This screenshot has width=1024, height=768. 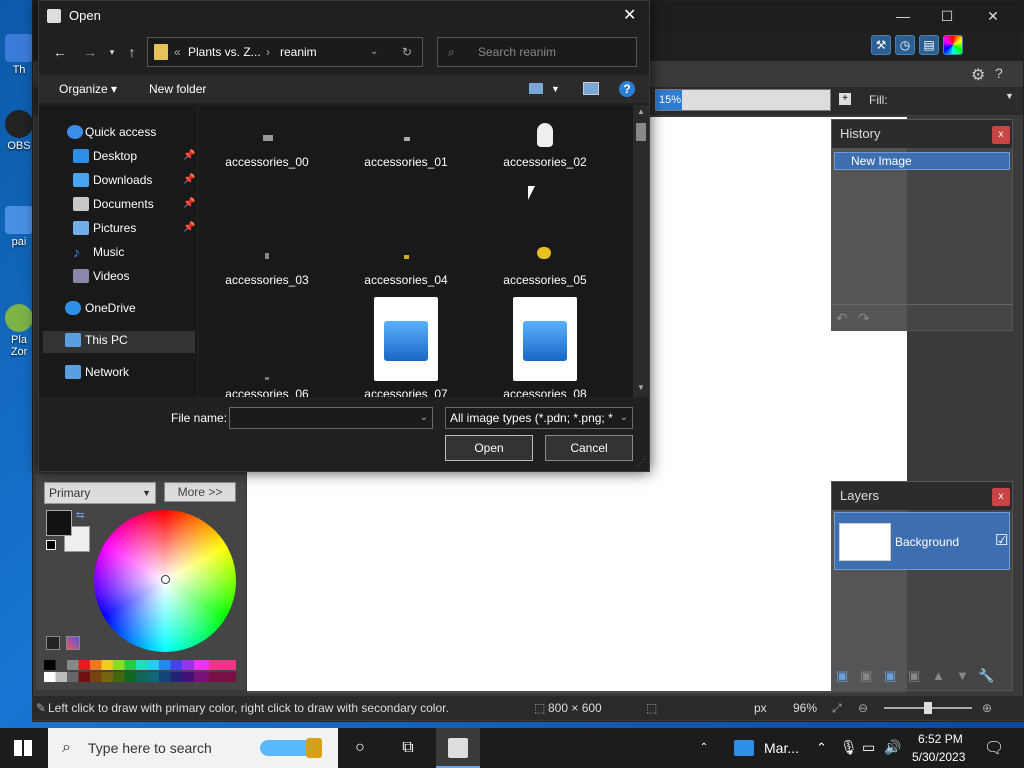 I want to click on breadcrumb-current: reanim, so click(x=298, y=52).